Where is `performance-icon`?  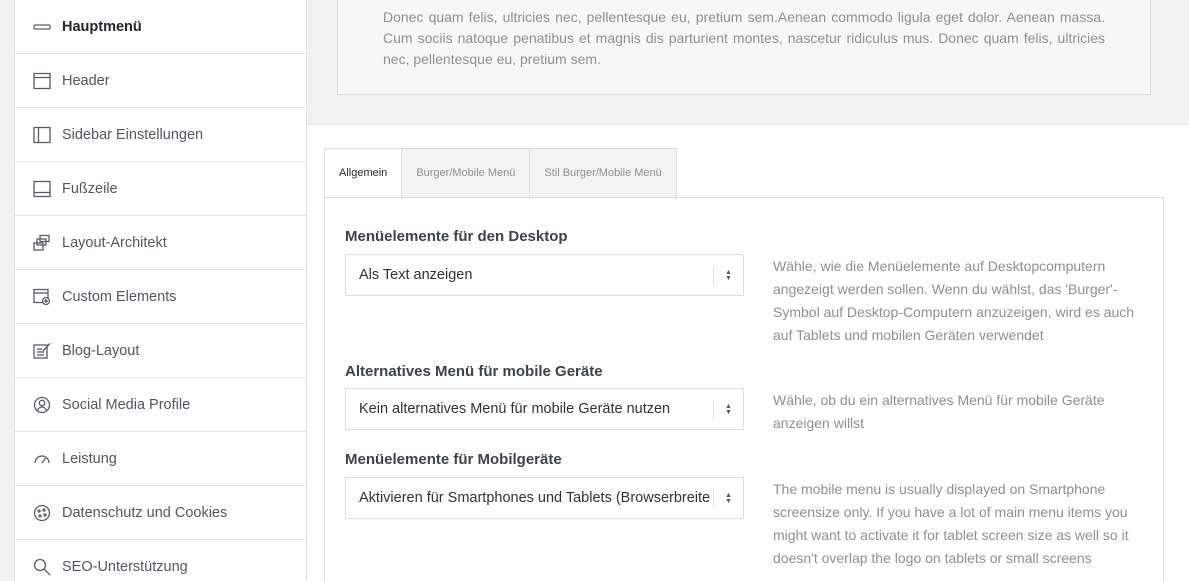
performance-icon is located at coordinates (42, 459).